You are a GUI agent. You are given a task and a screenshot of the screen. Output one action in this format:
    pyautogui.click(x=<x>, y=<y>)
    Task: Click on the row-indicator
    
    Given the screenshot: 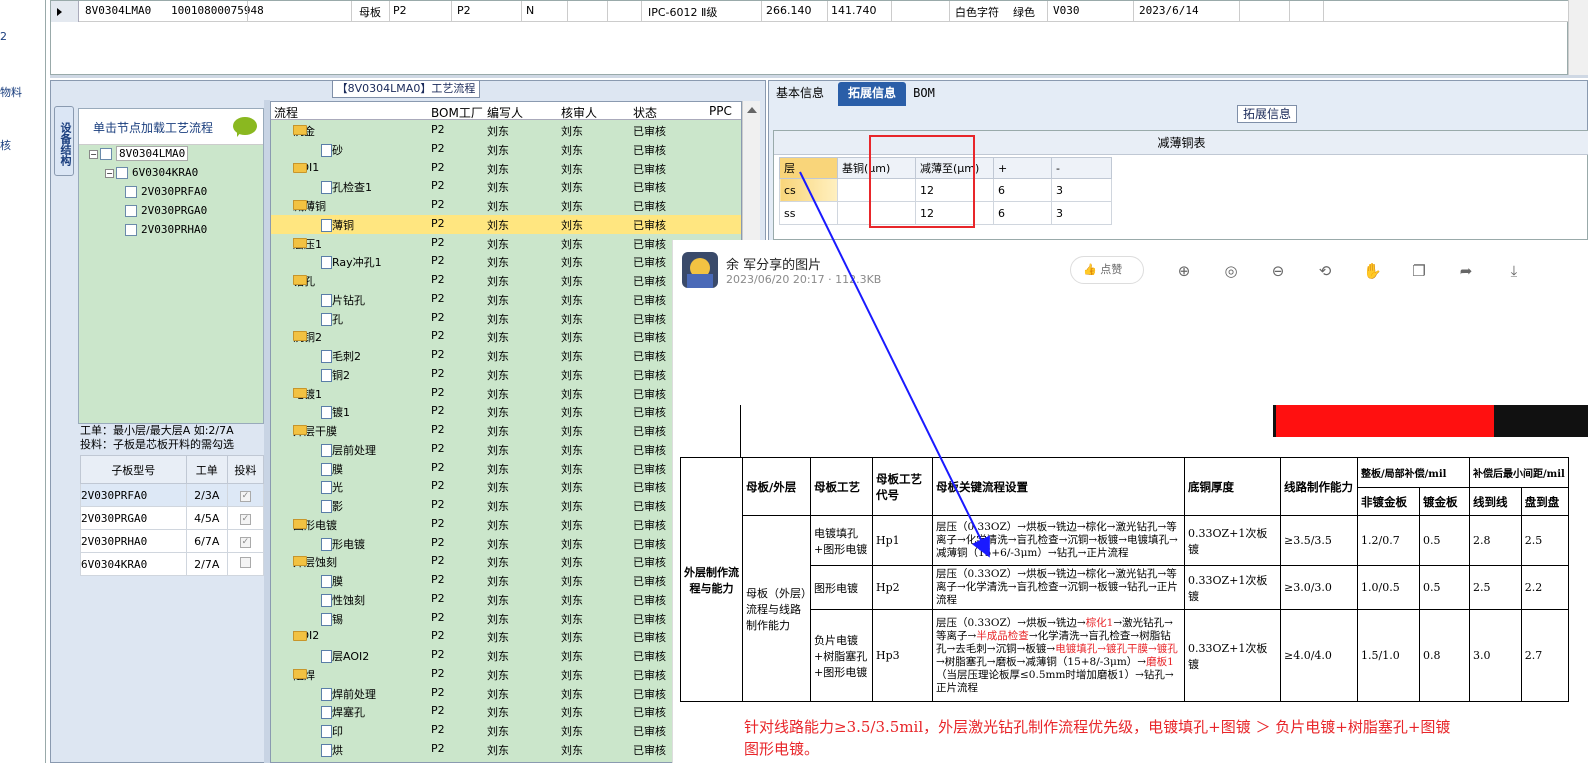 What is the action you would take?
    pyautogui.click(x=65, y=11)
    